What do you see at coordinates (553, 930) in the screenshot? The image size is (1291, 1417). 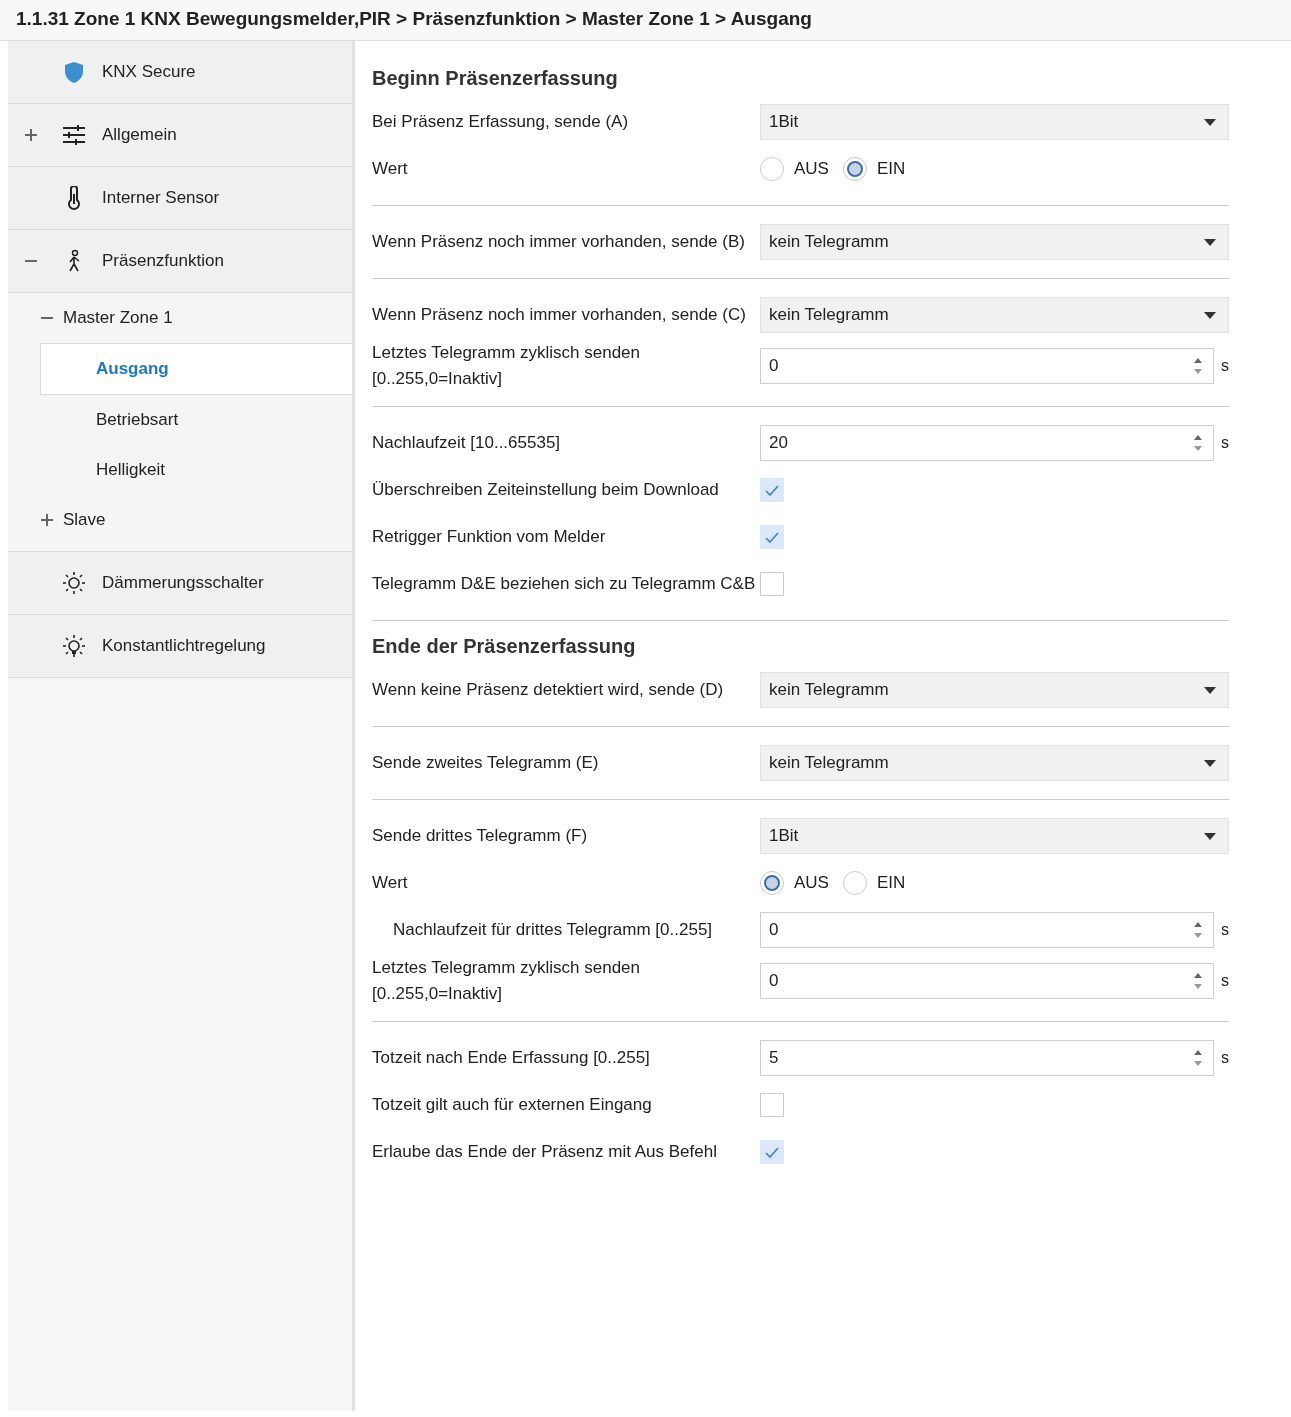 I see `field-label: Nachlaufzeit für drittes Telegramm [0..255]` at bounding box center [553, 930].